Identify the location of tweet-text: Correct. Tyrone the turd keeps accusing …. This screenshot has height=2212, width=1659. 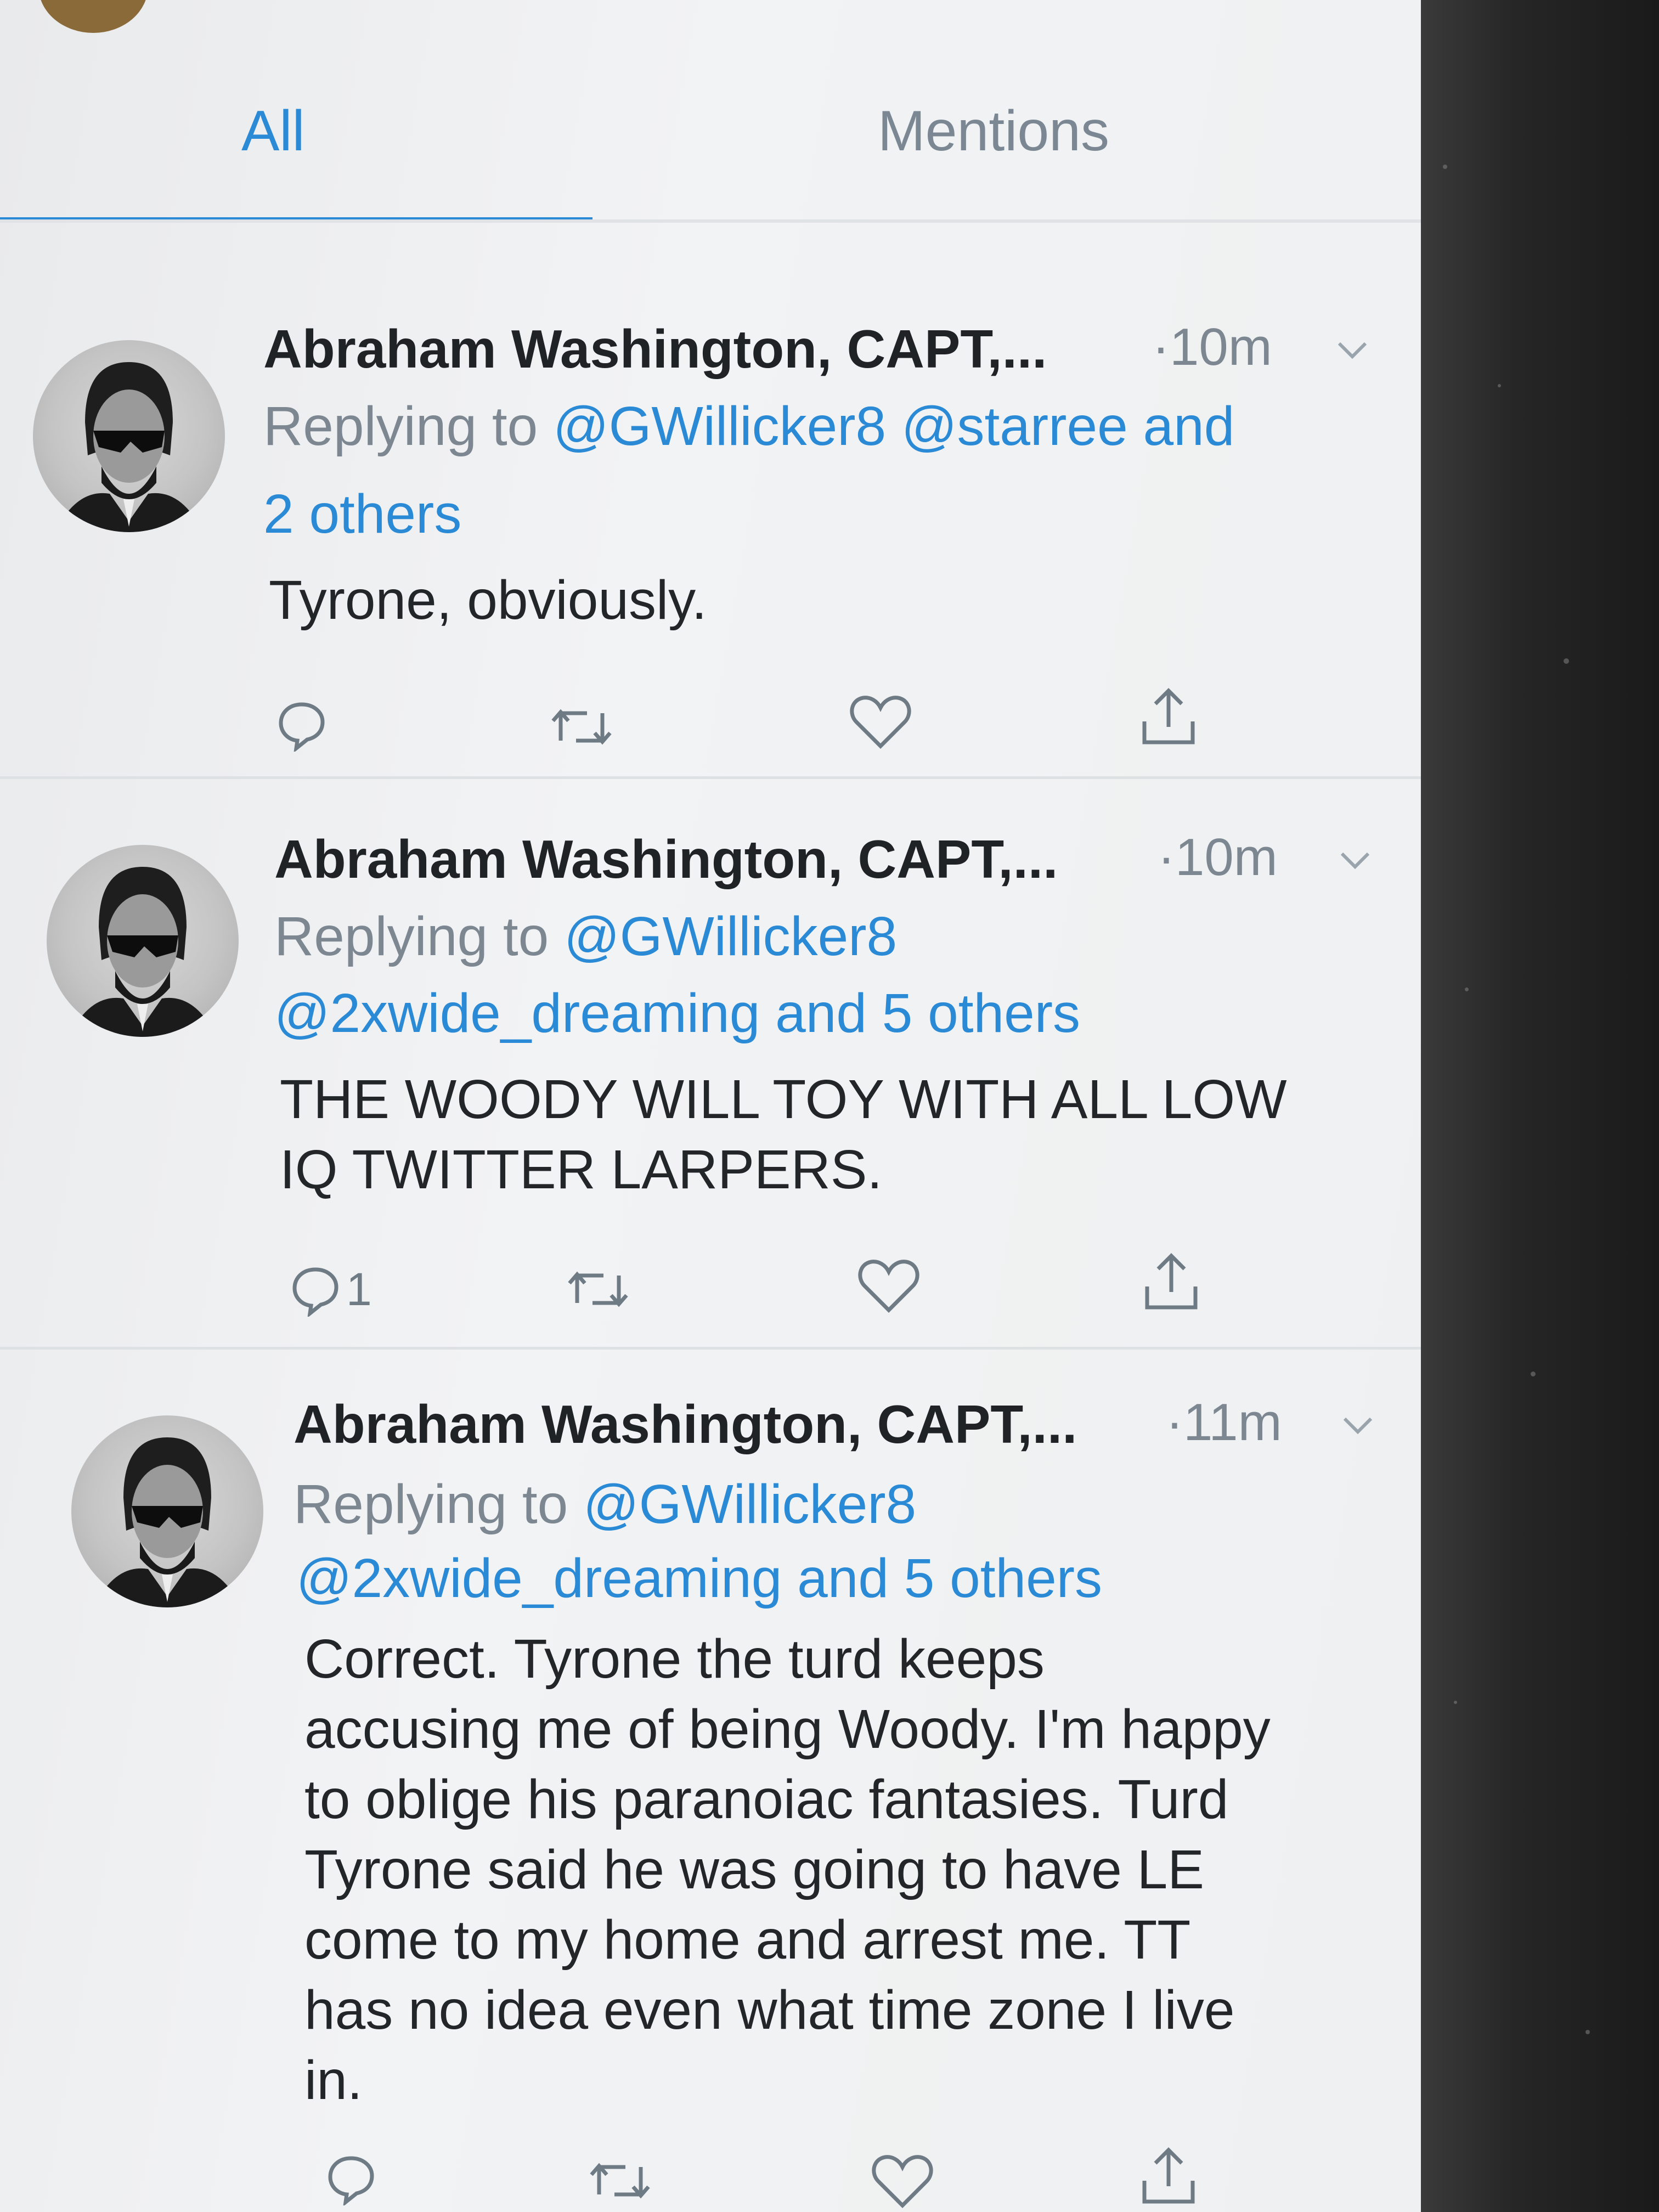
(787, 1870).